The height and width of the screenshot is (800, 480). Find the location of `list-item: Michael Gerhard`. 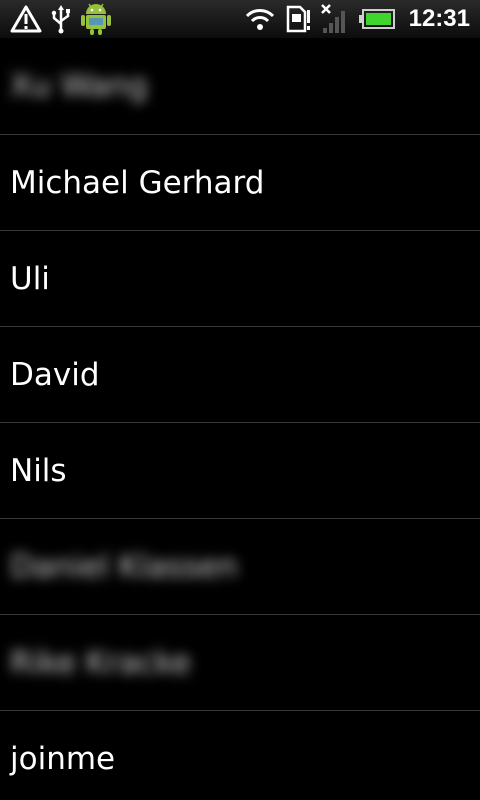

list-item: Michael Gerhard is located at coordinates (240, 183).